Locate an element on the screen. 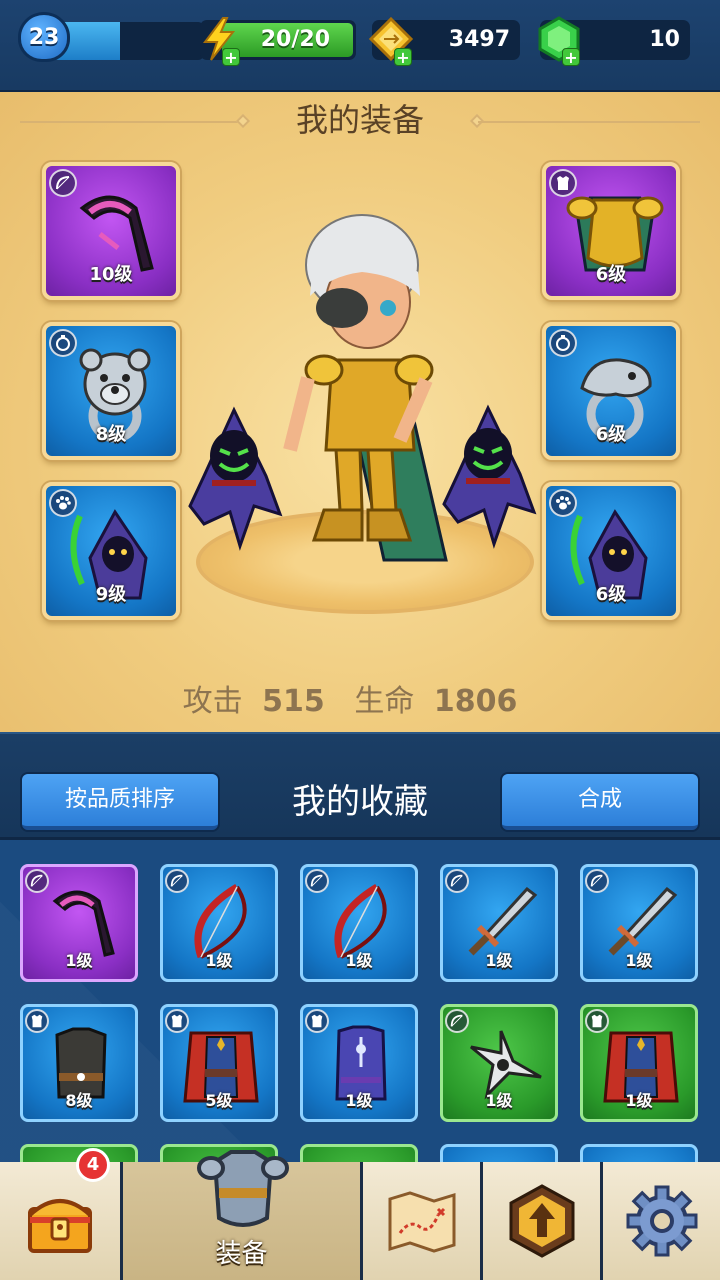  armor-icon is located at coordinates (243, 1188).